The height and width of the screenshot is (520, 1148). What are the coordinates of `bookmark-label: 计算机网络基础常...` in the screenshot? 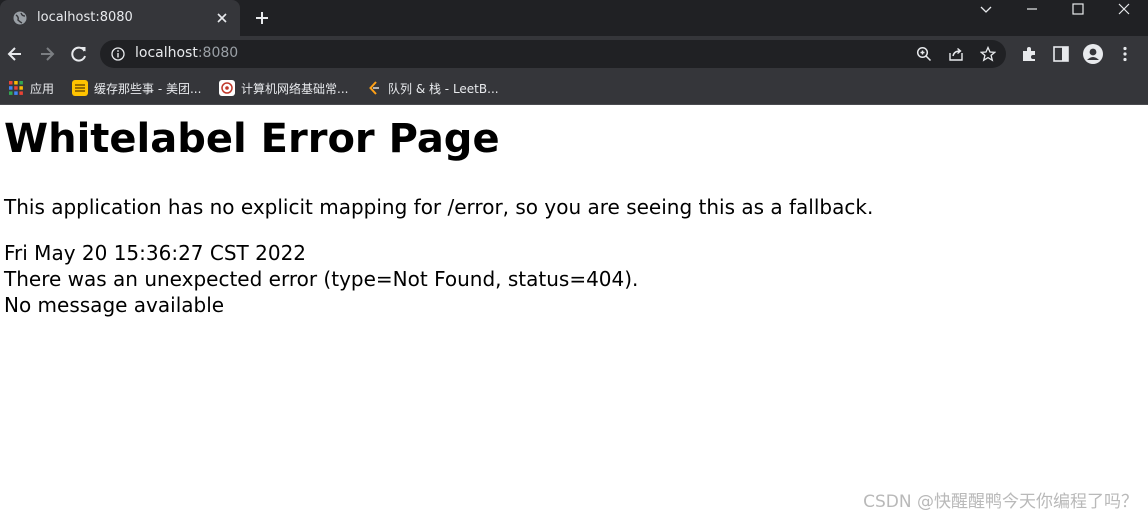 It's located at (295, 89).